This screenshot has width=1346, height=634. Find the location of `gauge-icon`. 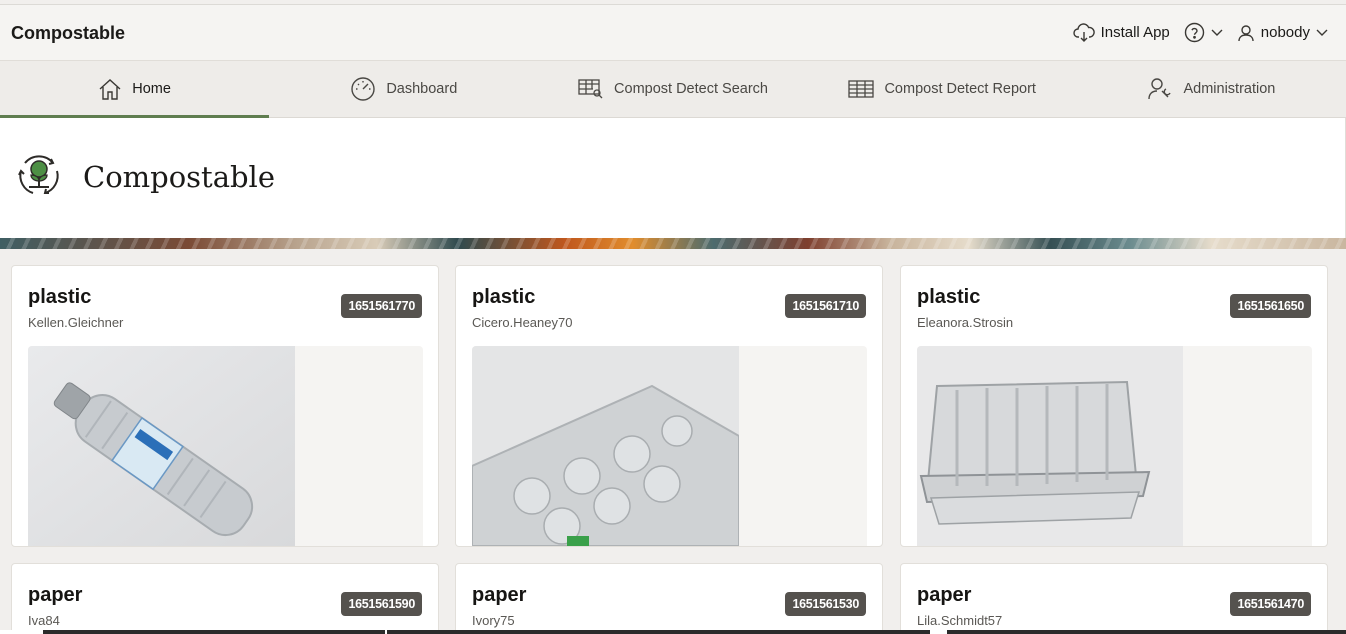

gauge-icon is located at coordinates (363, 89).